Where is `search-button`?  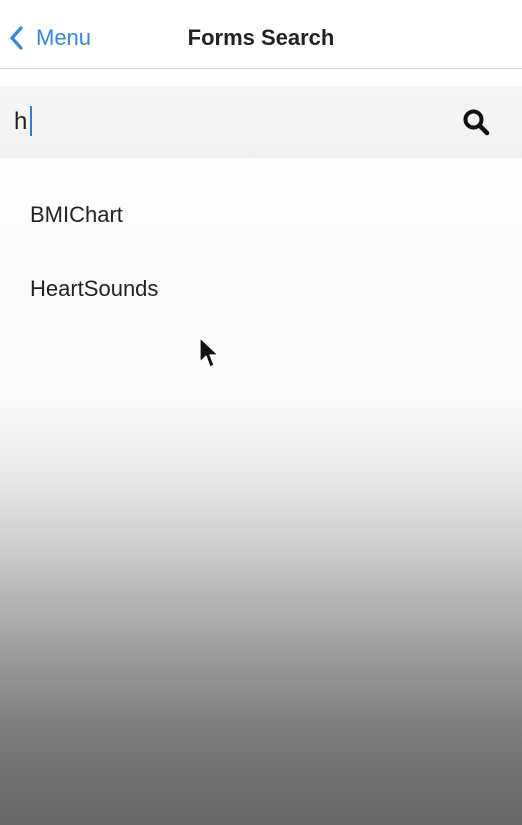 search-button is located at coordinates (476, 122).